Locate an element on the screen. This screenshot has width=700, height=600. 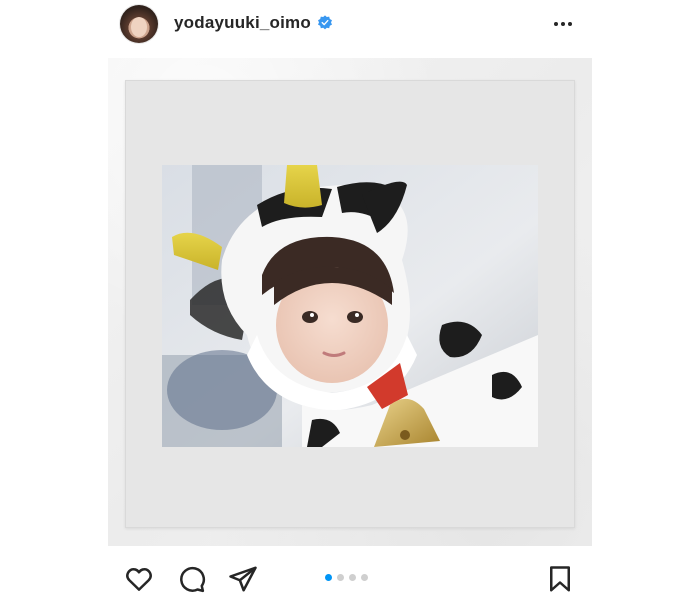
carousel-dot-active is located at coordinates (328, 577).